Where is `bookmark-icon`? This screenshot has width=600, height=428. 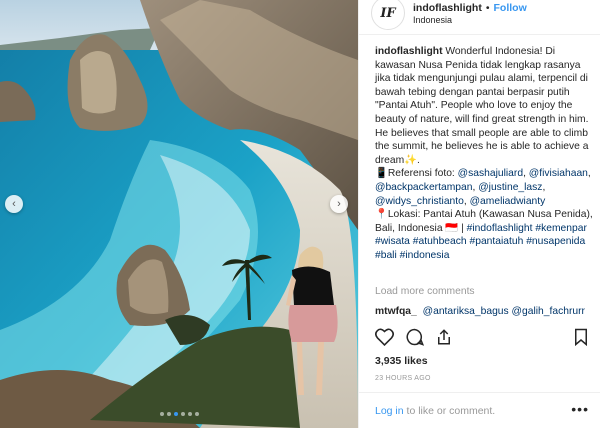
bookmark-icon is located at coordinates (581, 338).